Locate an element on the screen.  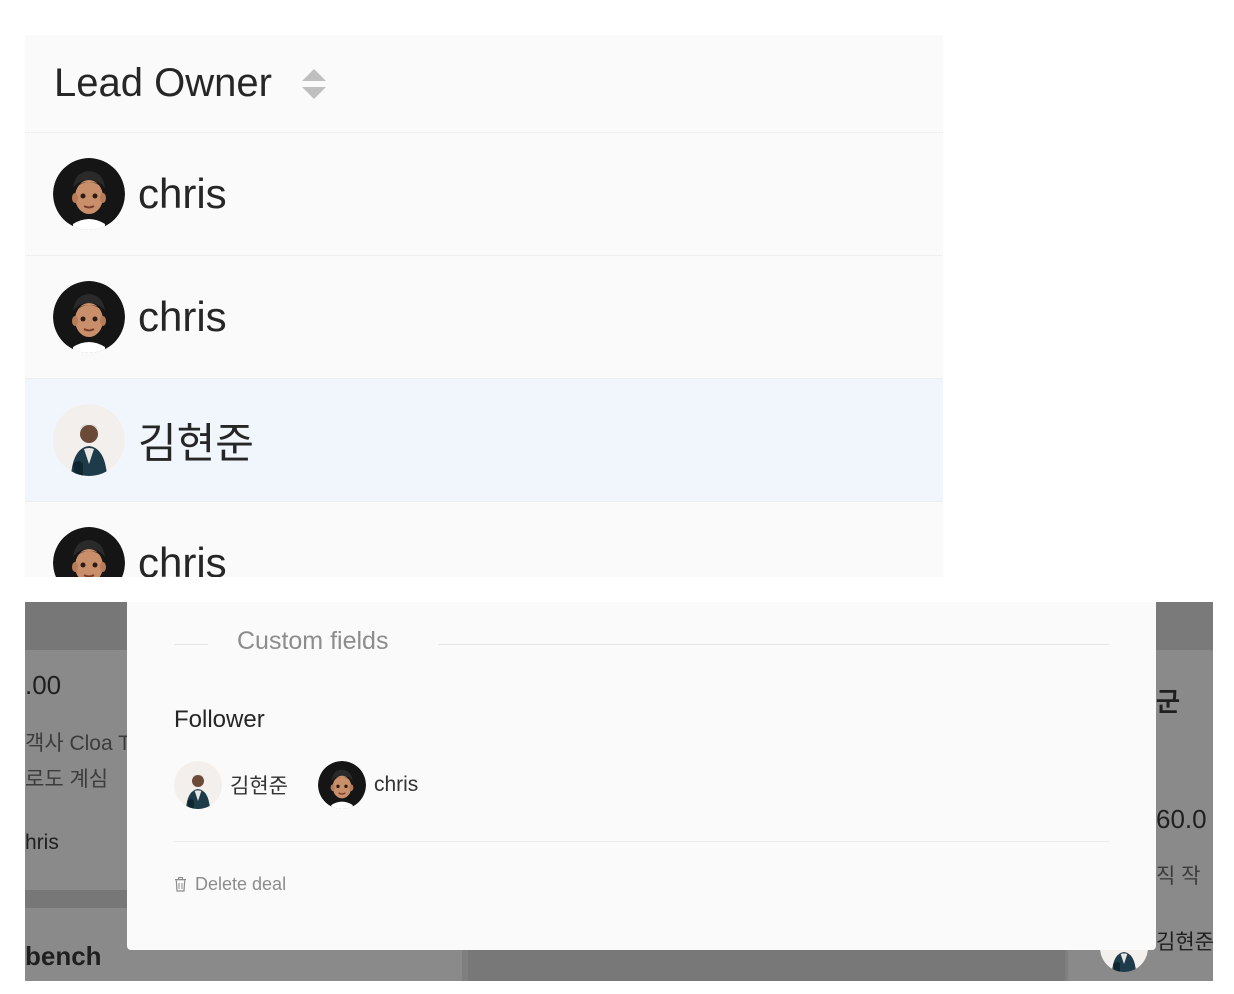
follower-name: chris is located at coordinates (396, 784).